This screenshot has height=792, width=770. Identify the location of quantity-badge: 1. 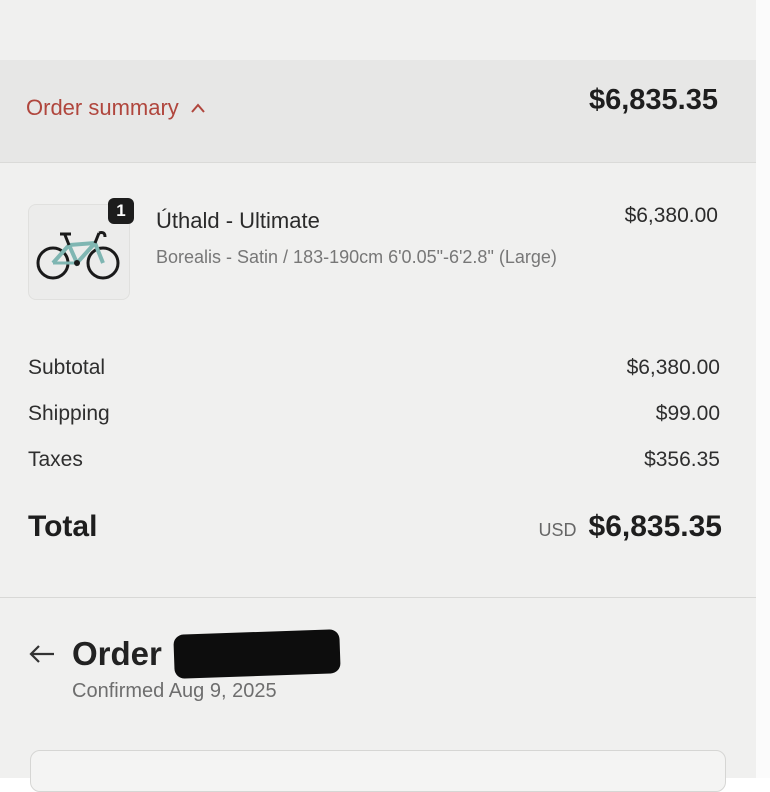
(121, 211).